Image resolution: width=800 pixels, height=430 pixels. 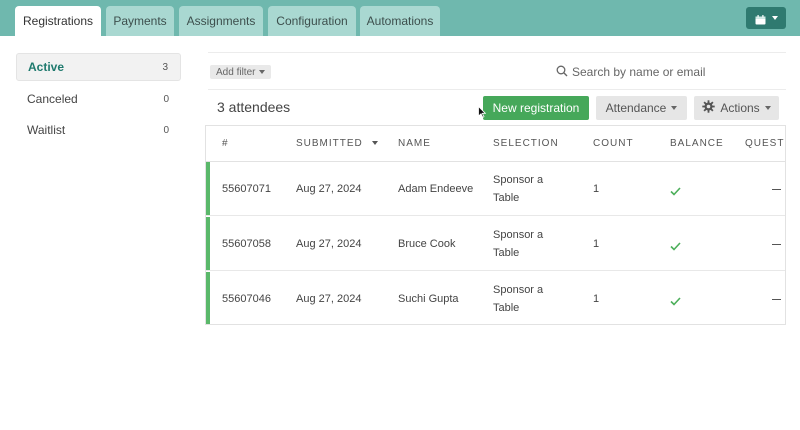 I want to click on column-header-name: NAME, so click(x=414, y=143).